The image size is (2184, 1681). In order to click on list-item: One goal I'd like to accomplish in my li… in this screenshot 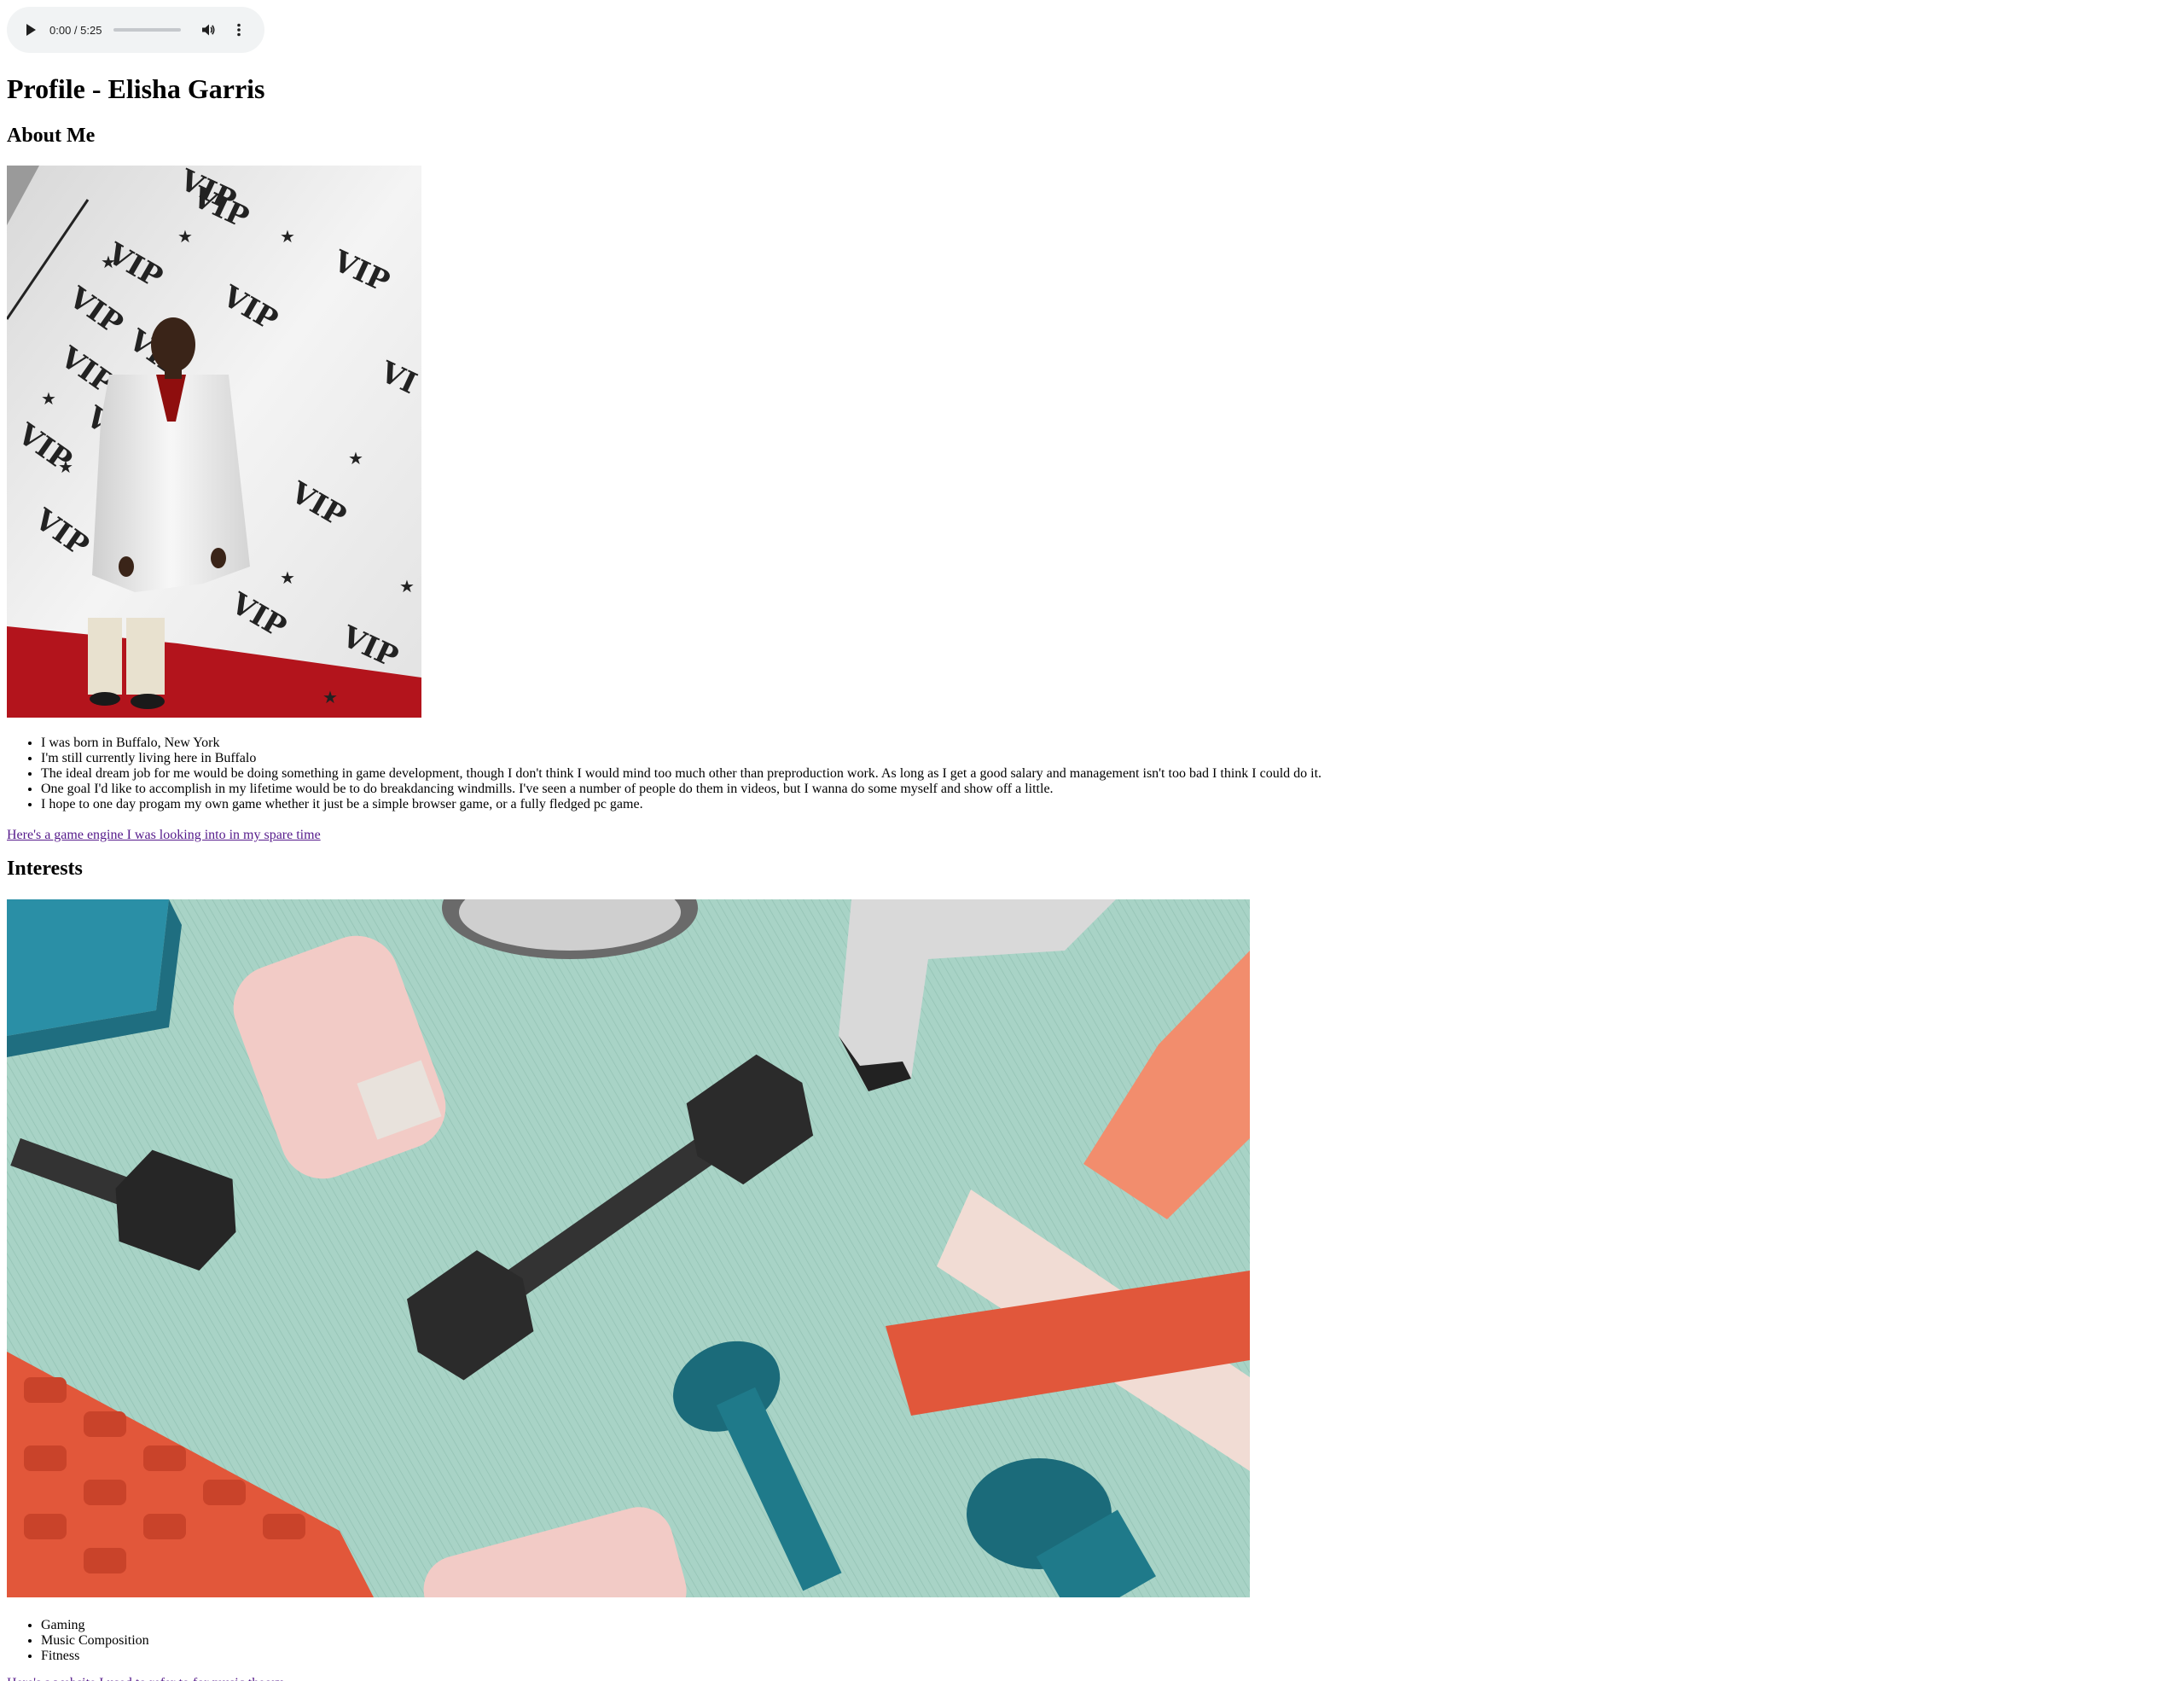, I will do `click(681, 790)`.